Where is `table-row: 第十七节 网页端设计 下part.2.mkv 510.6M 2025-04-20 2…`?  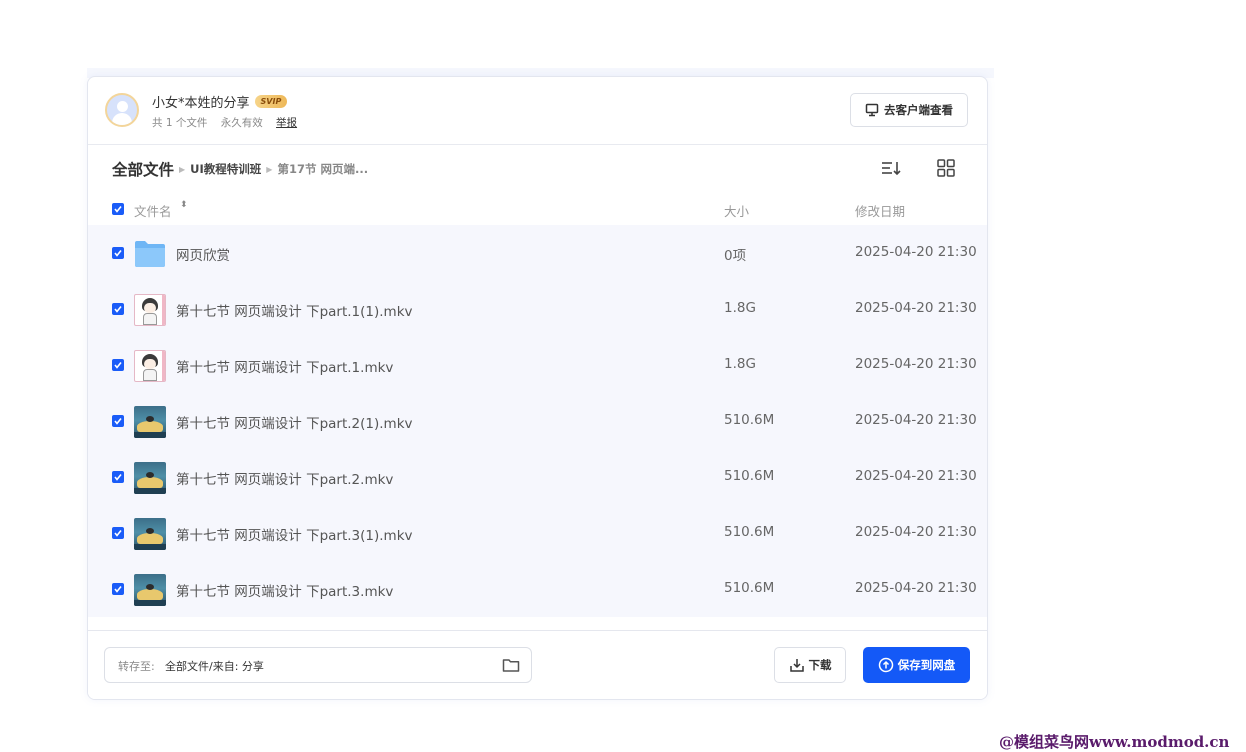 table-row: 第十七节 网页端设计 下part.2.mkv 510.6M 2025-04-20 2… is located at coordinates (537, 477).